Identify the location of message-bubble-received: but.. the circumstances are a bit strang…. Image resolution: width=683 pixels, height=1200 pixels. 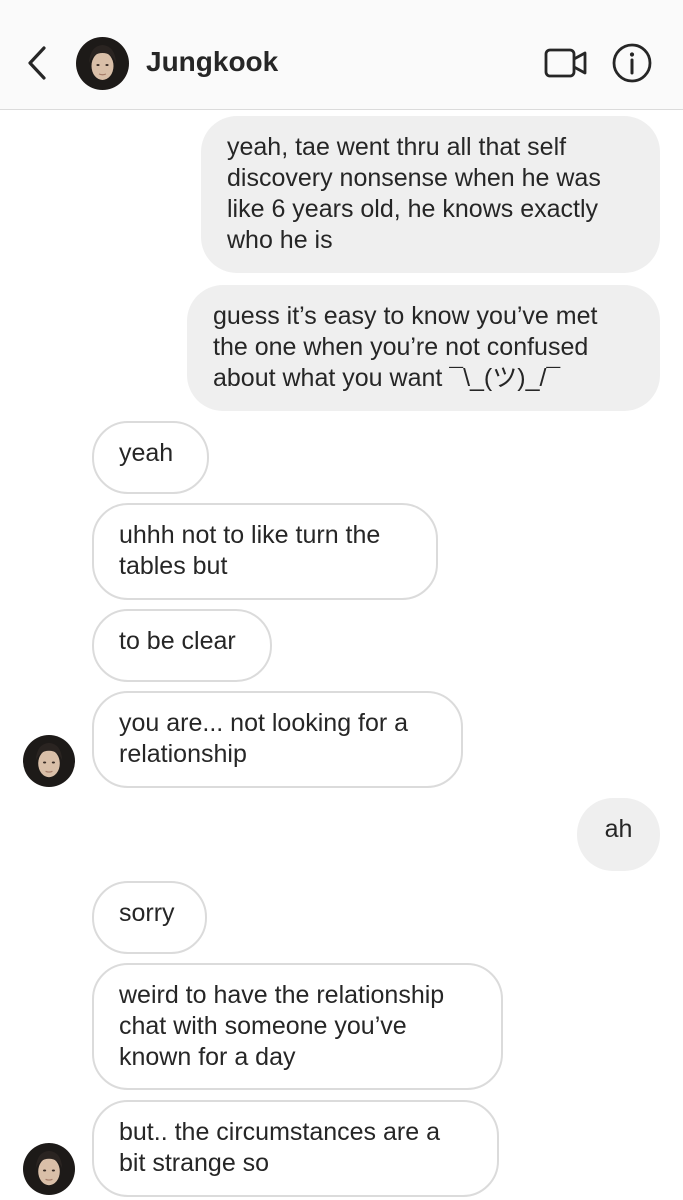
(295, 1148).